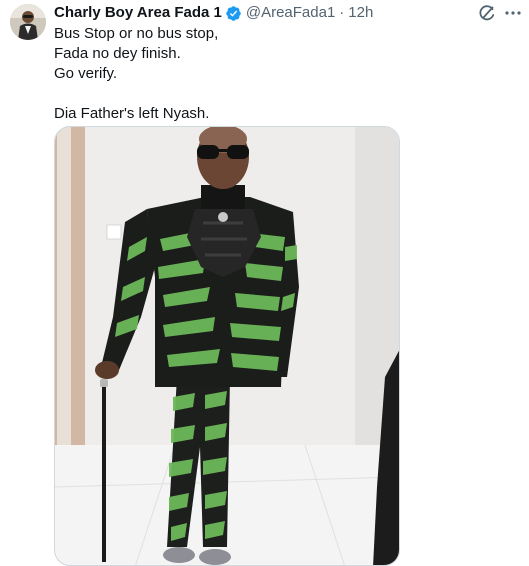 This screenshot has height=566, width=529. I want to click on grok-icon, so click(487, 13).